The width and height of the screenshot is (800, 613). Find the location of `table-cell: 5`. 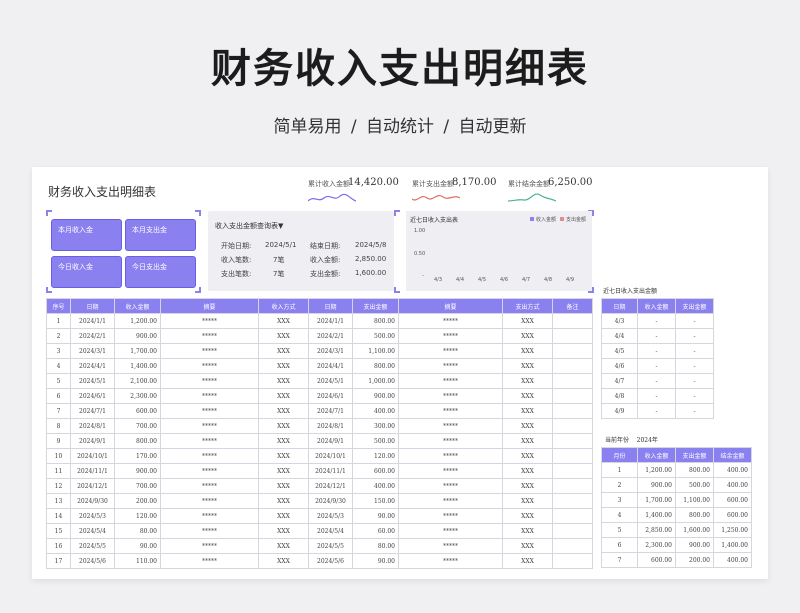

table-cell: 5 is located at coordinates (58, 381).